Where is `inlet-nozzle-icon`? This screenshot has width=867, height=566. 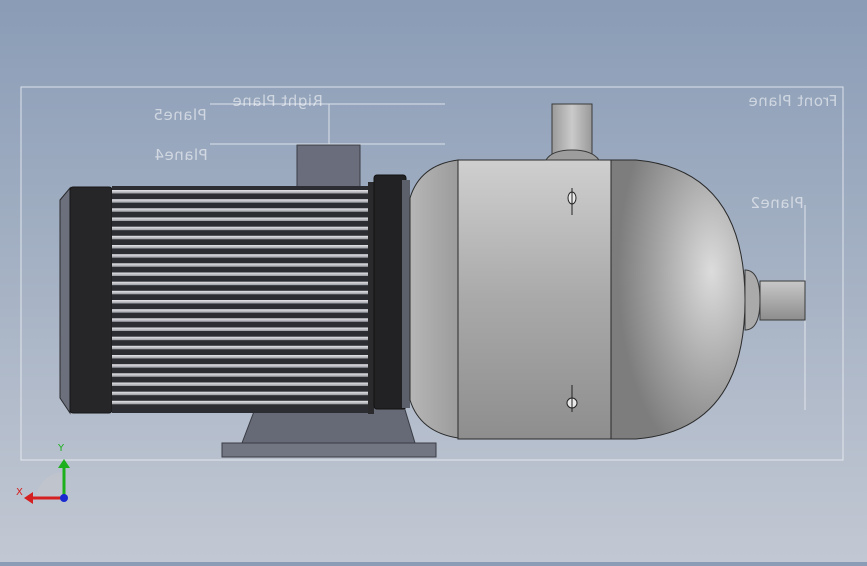 inlet-nozzle-icon is located at coordinates (775, 300).